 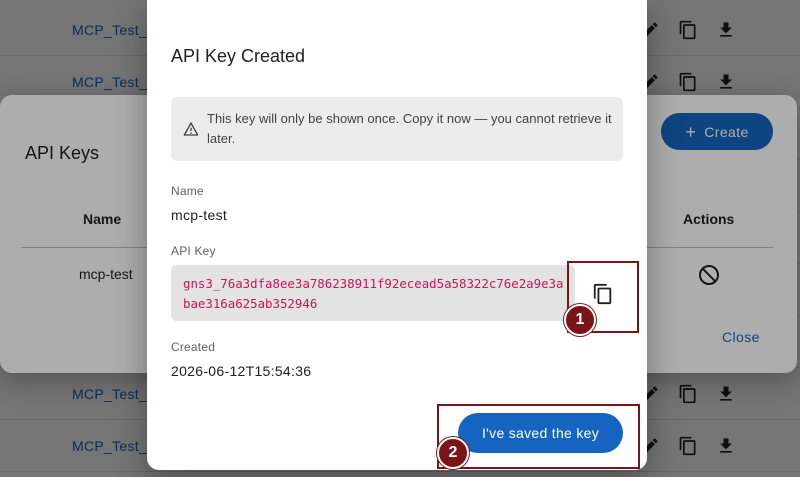 What do you see at coordinates (453, 453) in the screenshot?
I see `marker-badge: 2` at bounding box center [453, 453].